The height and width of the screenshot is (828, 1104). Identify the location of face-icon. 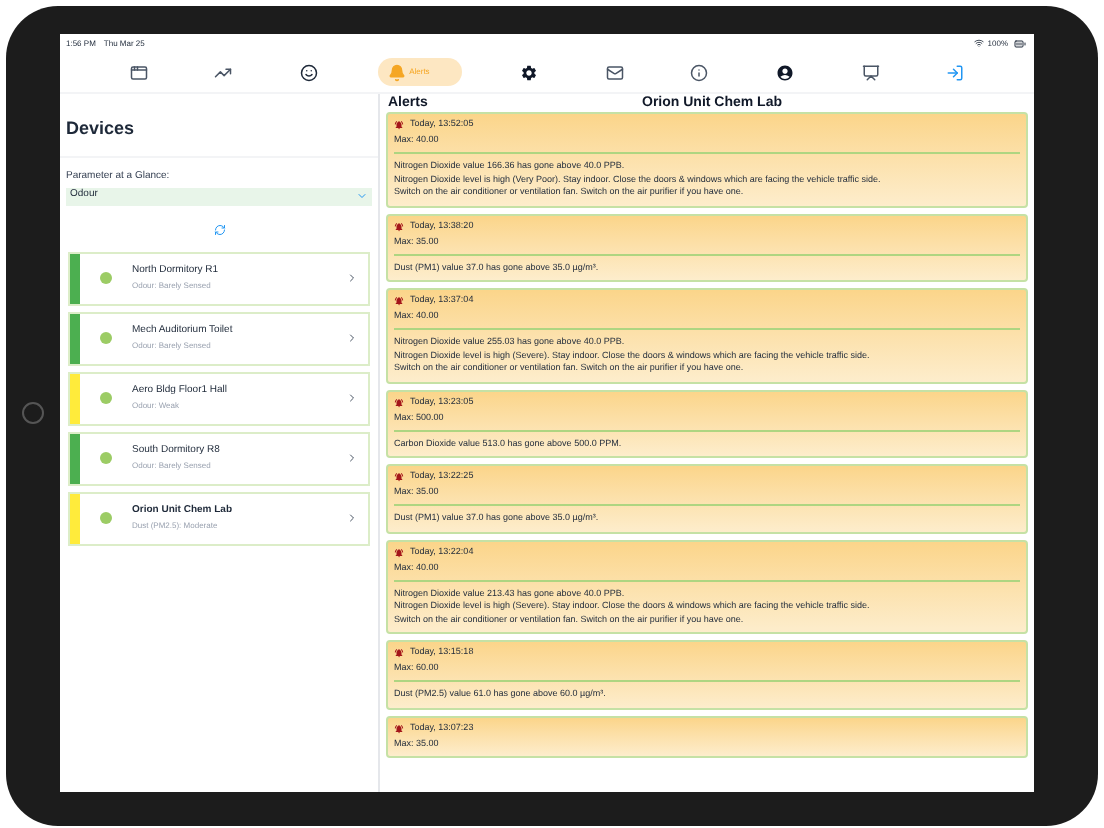
(308, 72).